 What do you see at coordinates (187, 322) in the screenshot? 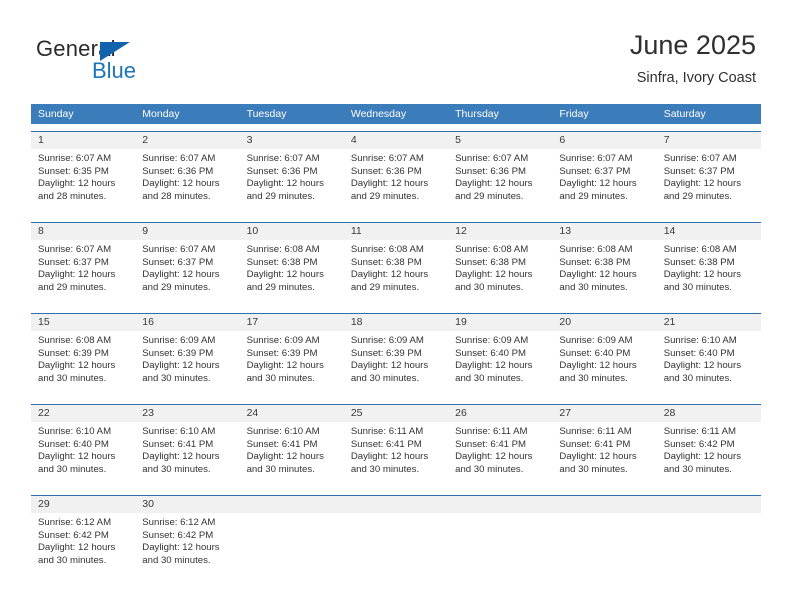
I see `day-number: 16` at bounding box center [187, 322].